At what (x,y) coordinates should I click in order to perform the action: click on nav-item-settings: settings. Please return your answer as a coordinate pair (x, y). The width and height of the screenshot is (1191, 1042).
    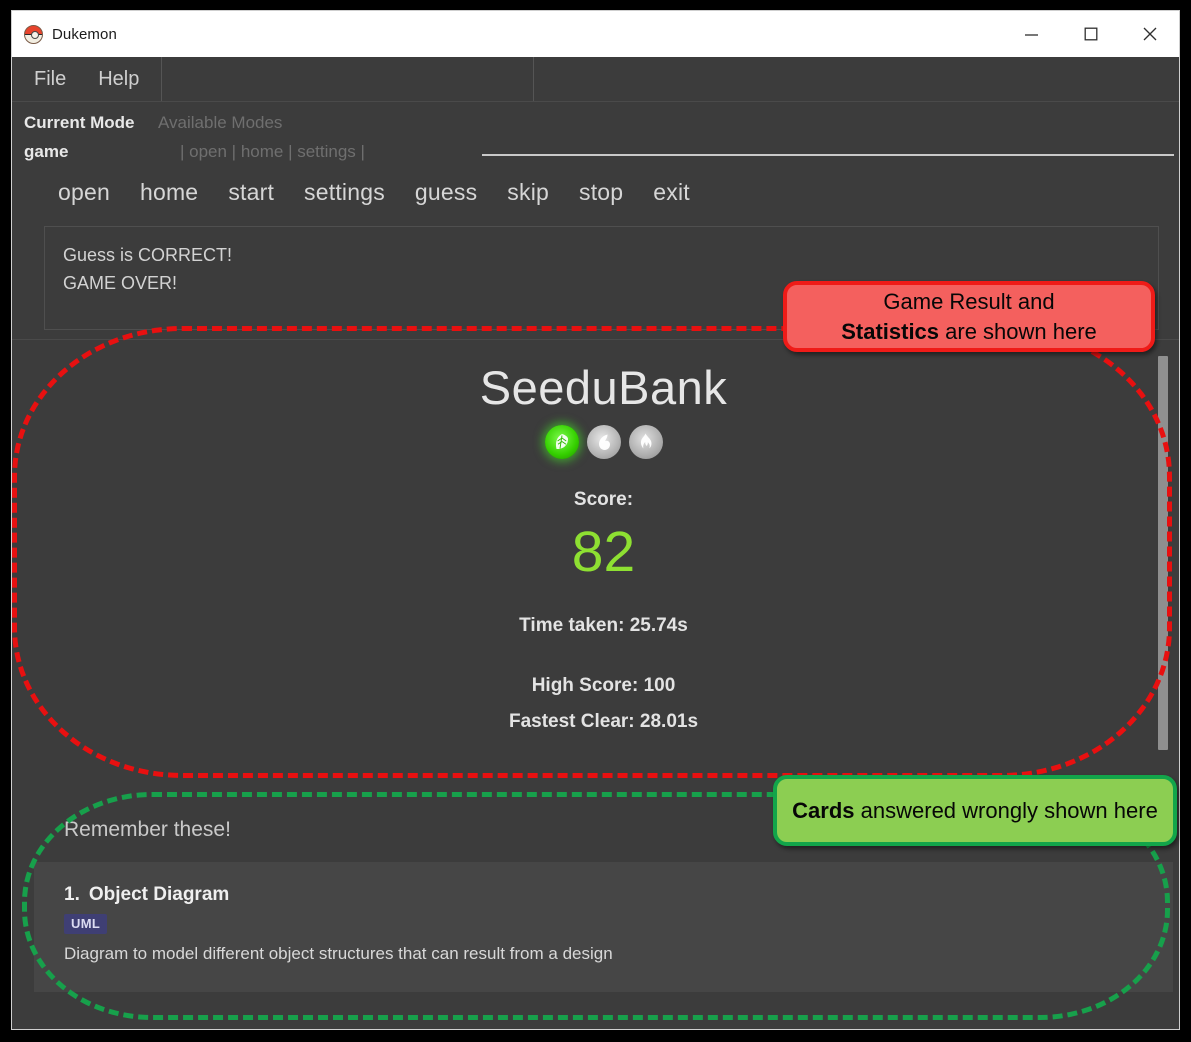
    Looking at the image, I should click on (344, 192).